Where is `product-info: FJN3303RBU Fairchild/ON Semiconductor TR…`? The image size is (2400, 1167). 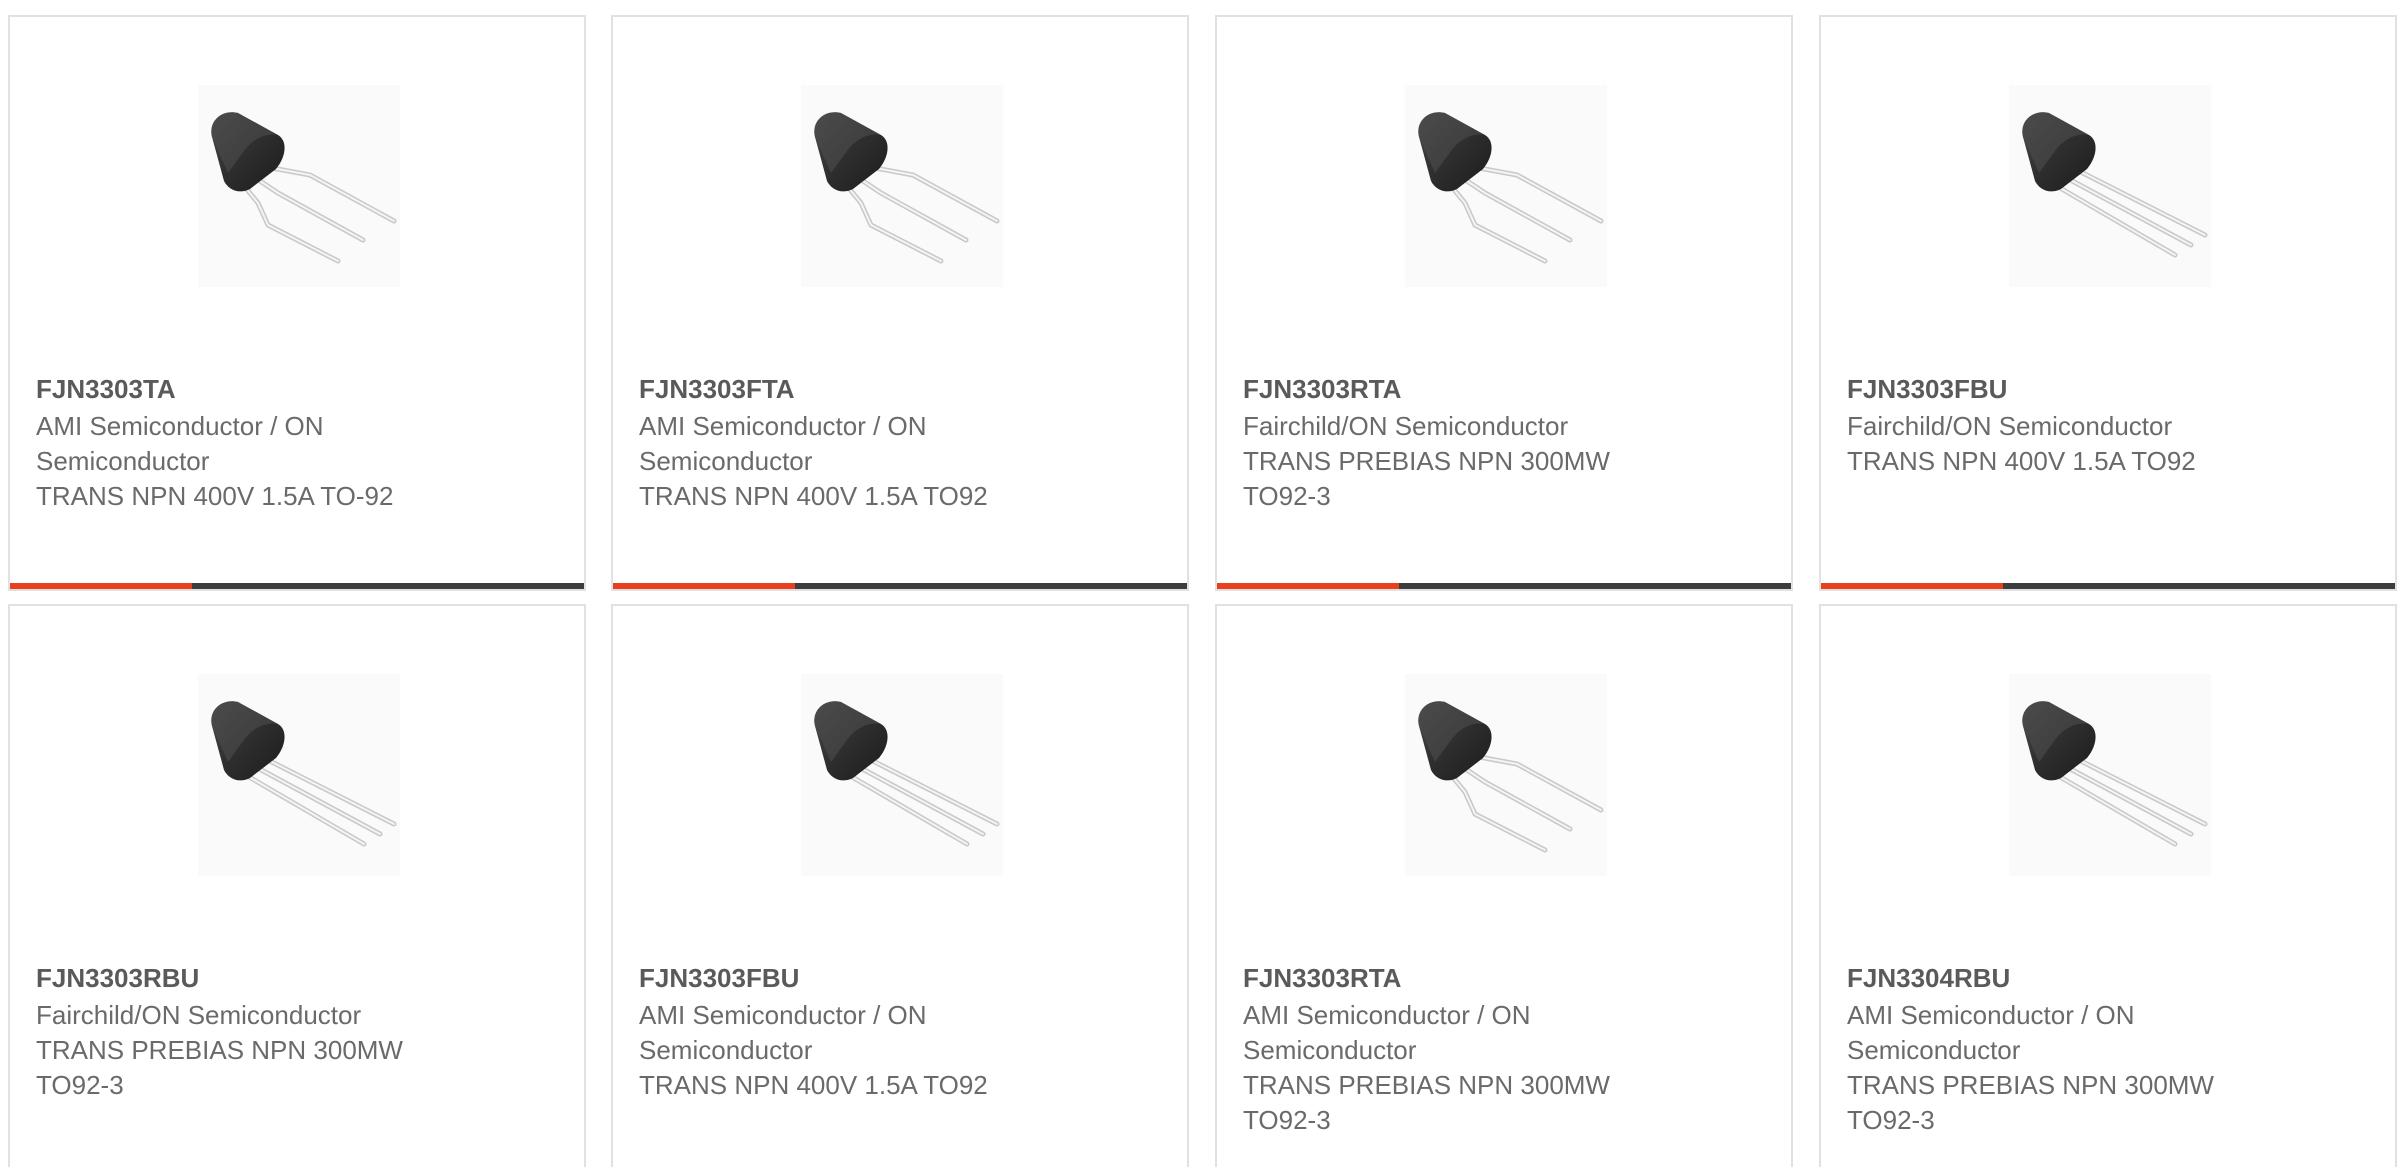 product-info: FJN3303RBU Fairchild/ON Semiconductor TR… is located at coordinates (297, 1030).